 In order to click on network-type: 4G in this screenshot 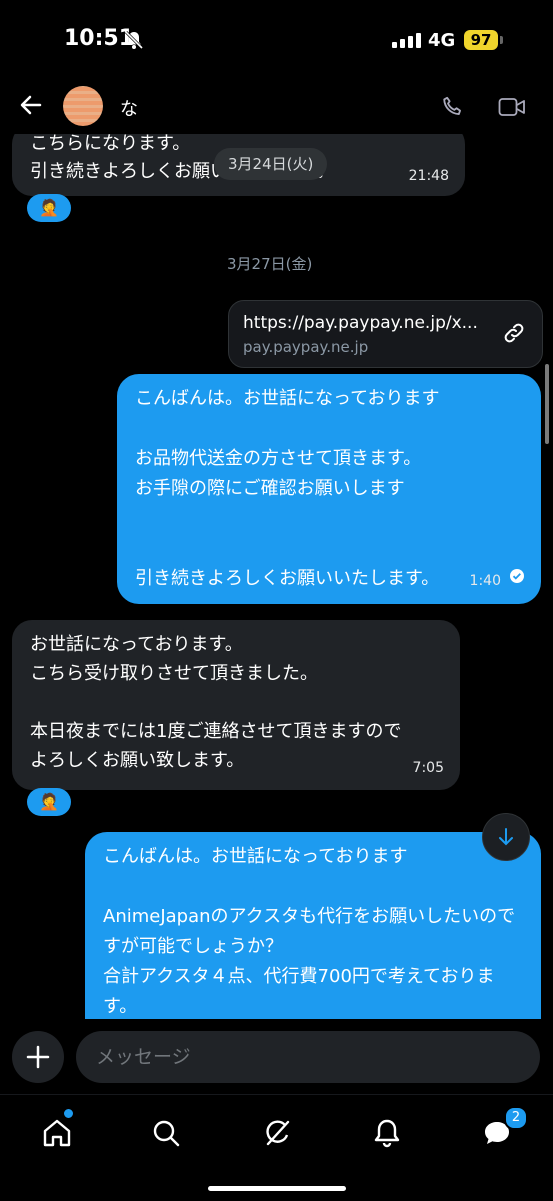, I will do `click(442, 40)`.